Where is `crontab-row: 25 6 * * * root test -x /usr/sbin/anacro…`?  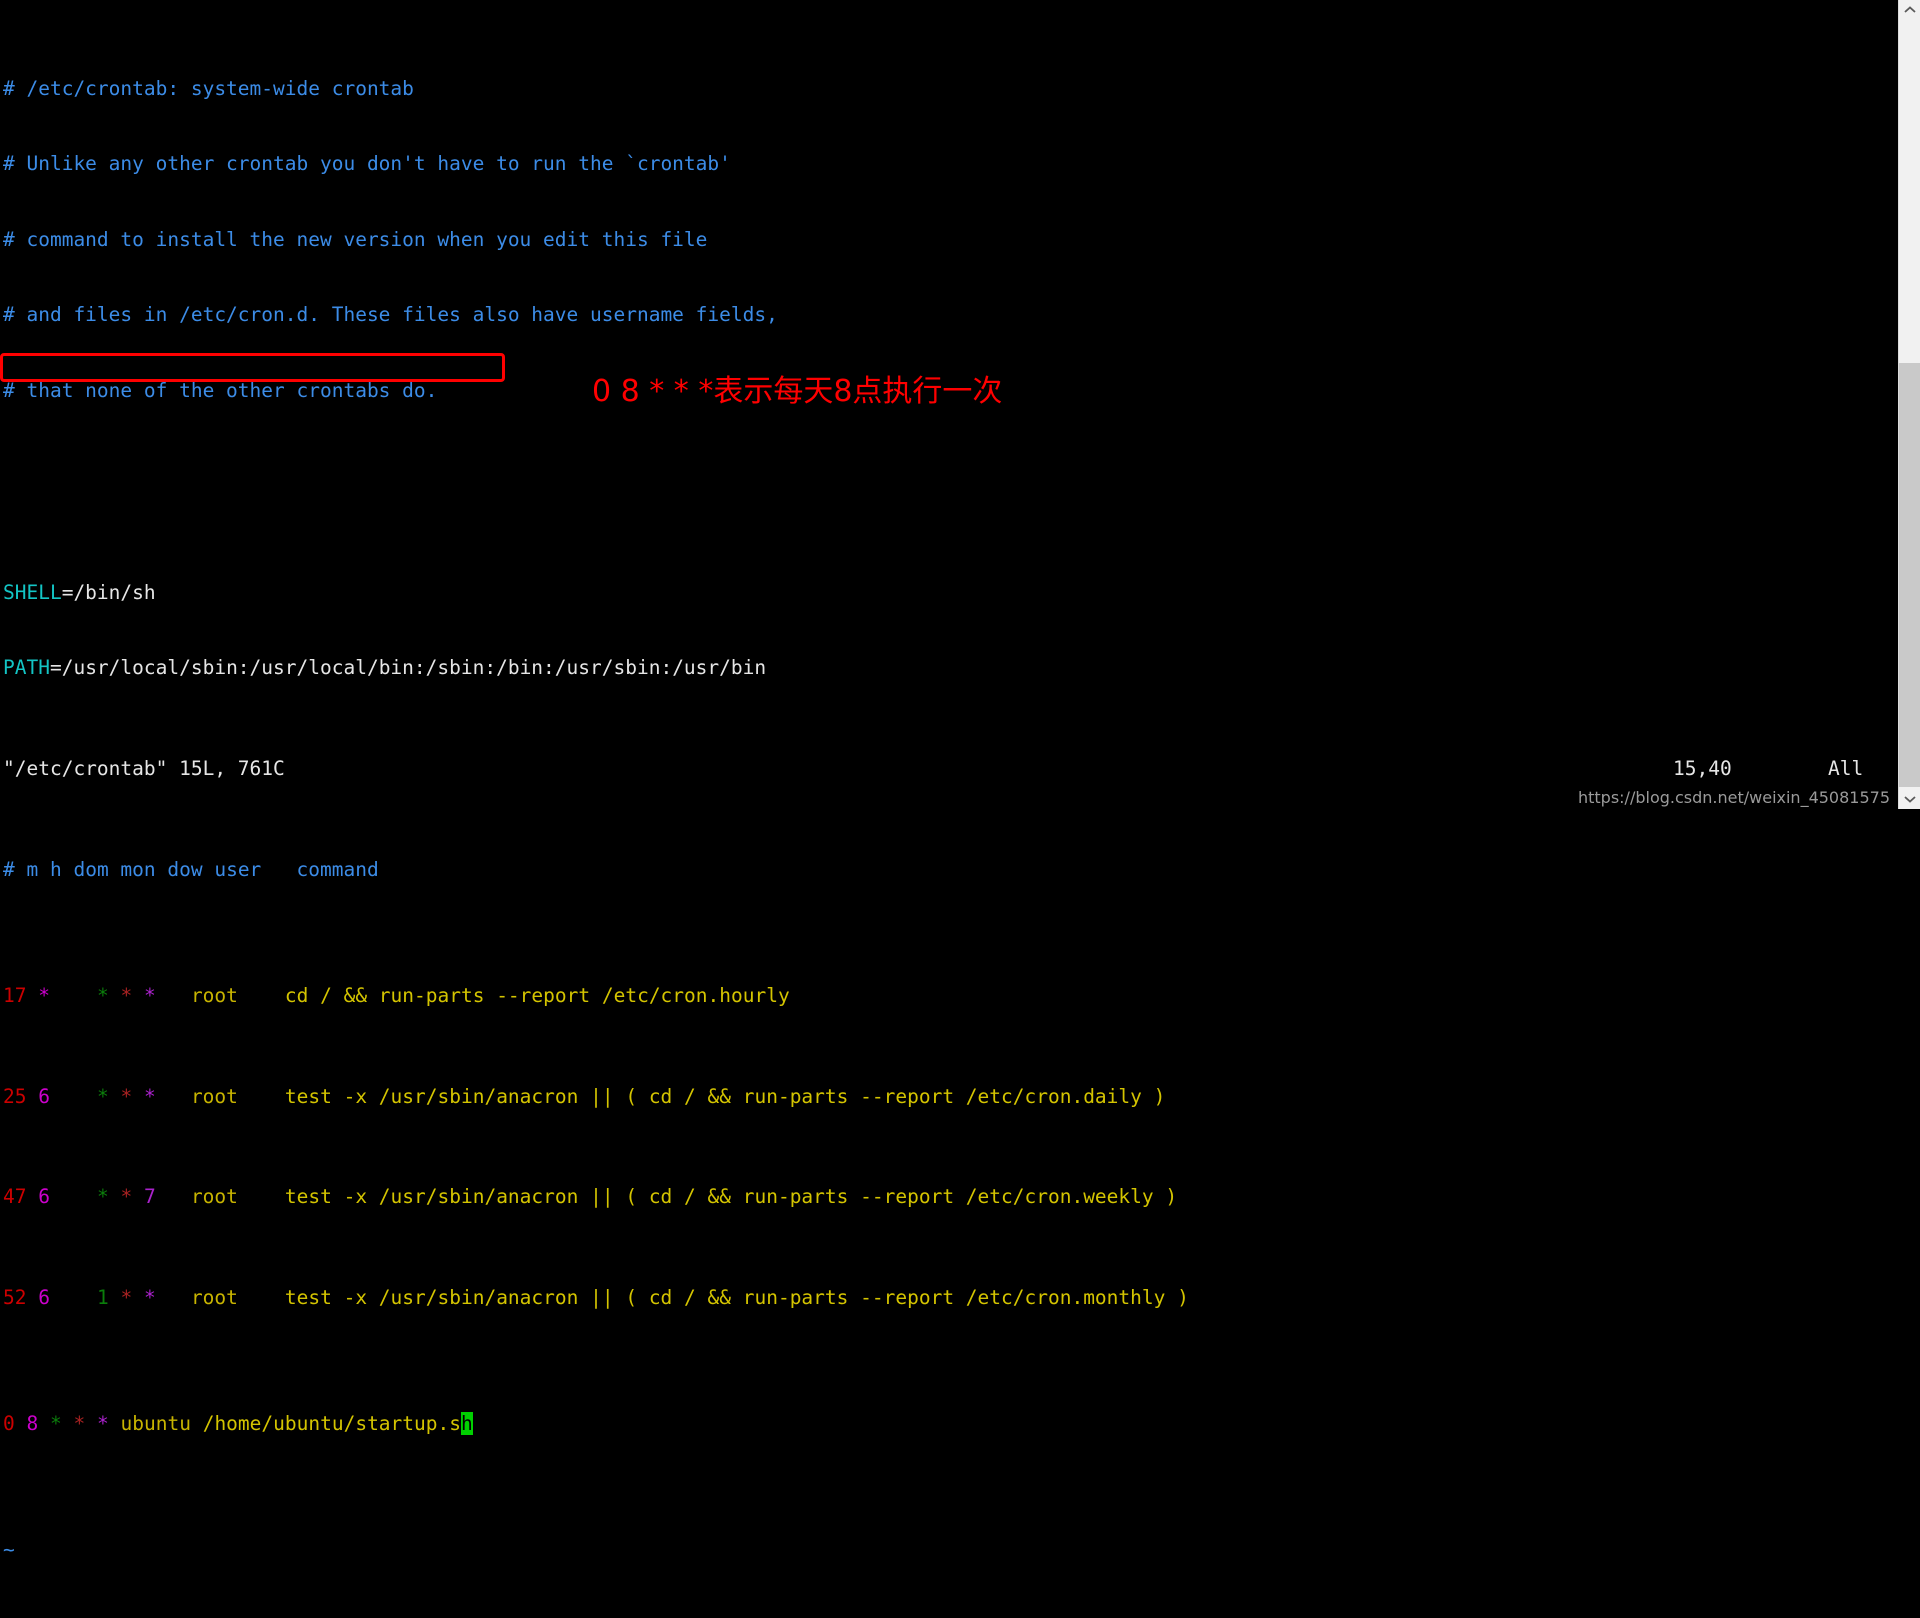 crontab-row: 25 6 * * * root test -x /usr/sbin/anacro… is located at coordinates (947, 1096).